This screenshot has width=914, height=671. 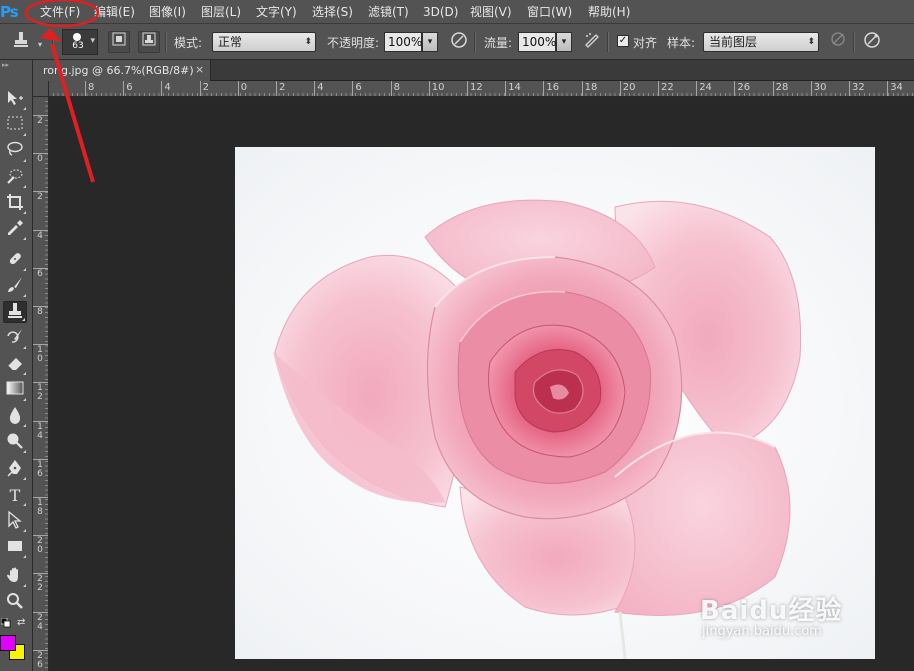 What do you see at coordinates (762, 631) in the screenshot?
I see `watermark-url: jingyan.baidu.com` at bounding box center [762, 631].